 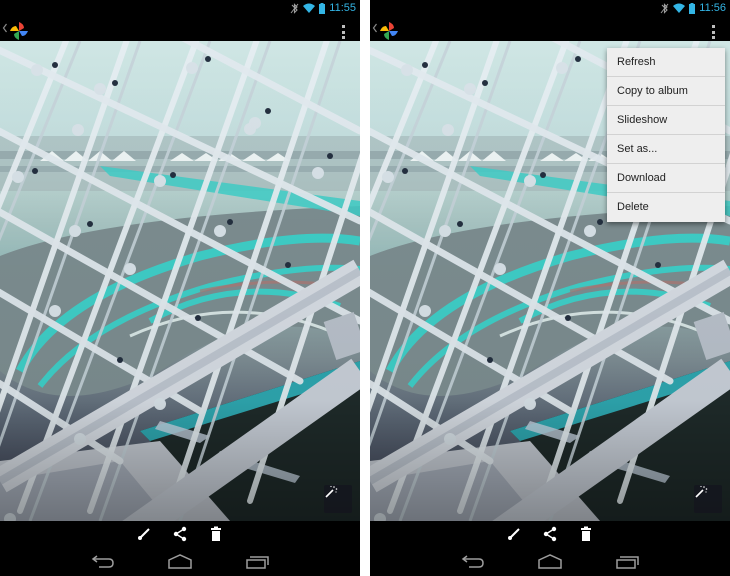 What do you see at coordinates (342, 8) in the screenshot?
I see `status-time: 11:55` at bounding box center [342, 8].